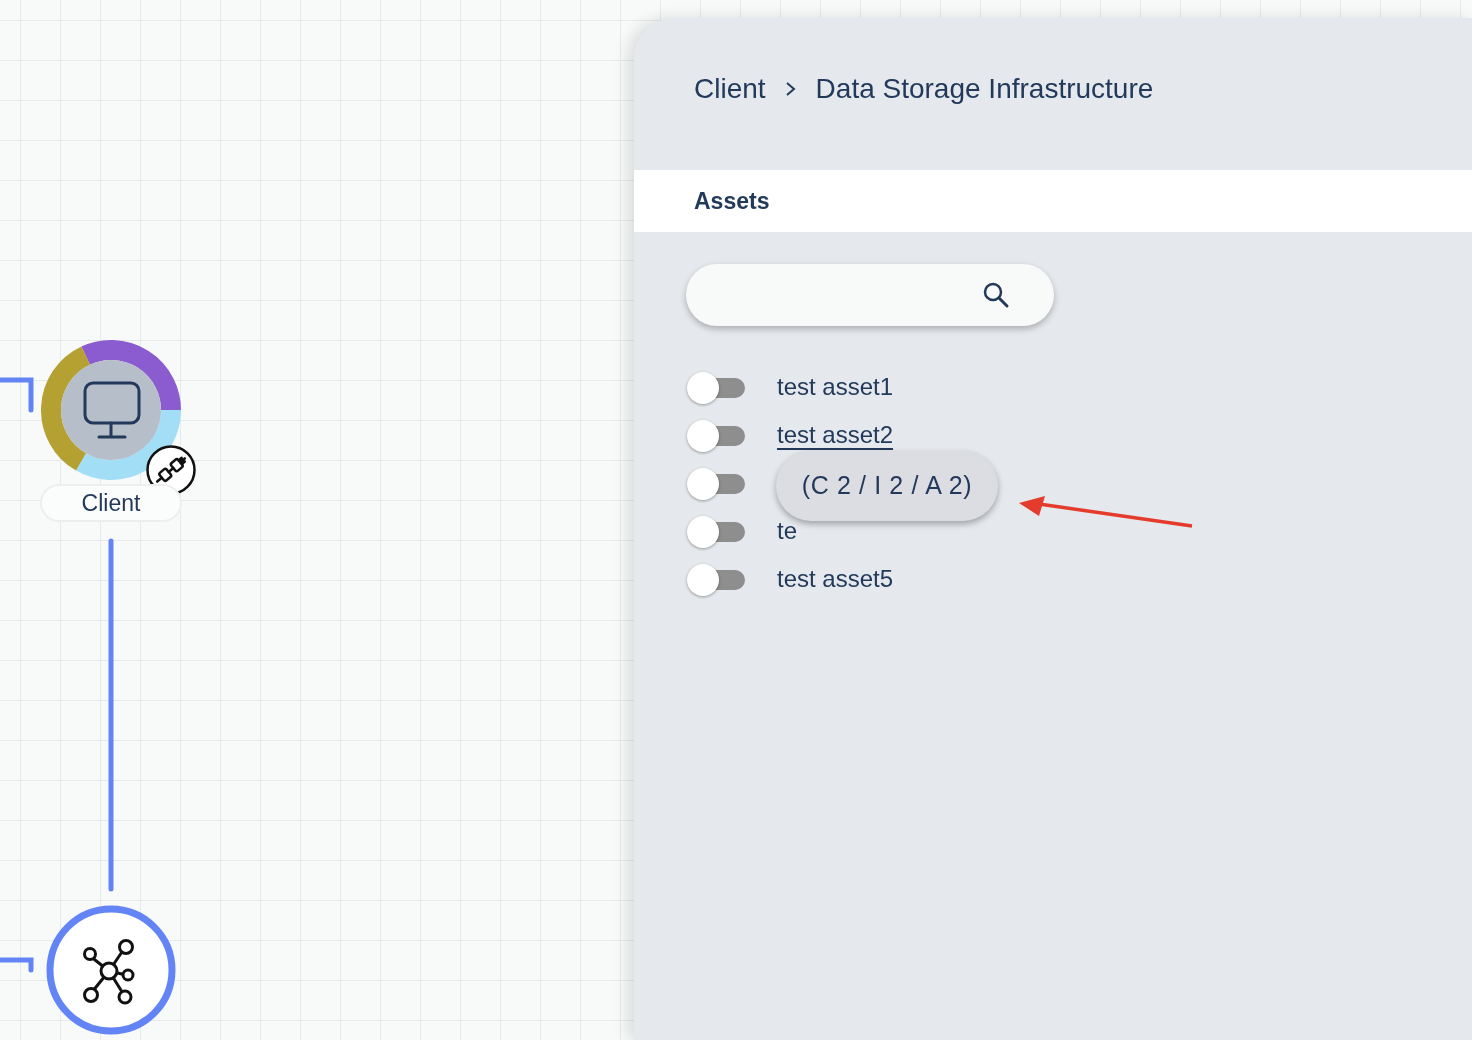 The image size is (1472, 1040). What do you see at coordinates (730, 89) in the screenshot?
I see `breadcrumb-item: Client` at bounding box center [730, 89].